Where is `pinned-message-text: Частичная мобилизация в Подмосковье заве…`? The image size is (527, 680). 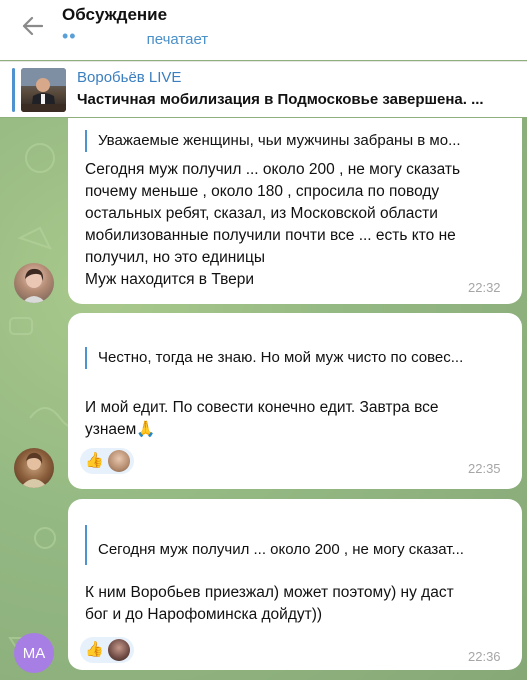
pinned-message-text: Частичная мобилизация в Подмосковье заве… is located at coordinates (280, 99).